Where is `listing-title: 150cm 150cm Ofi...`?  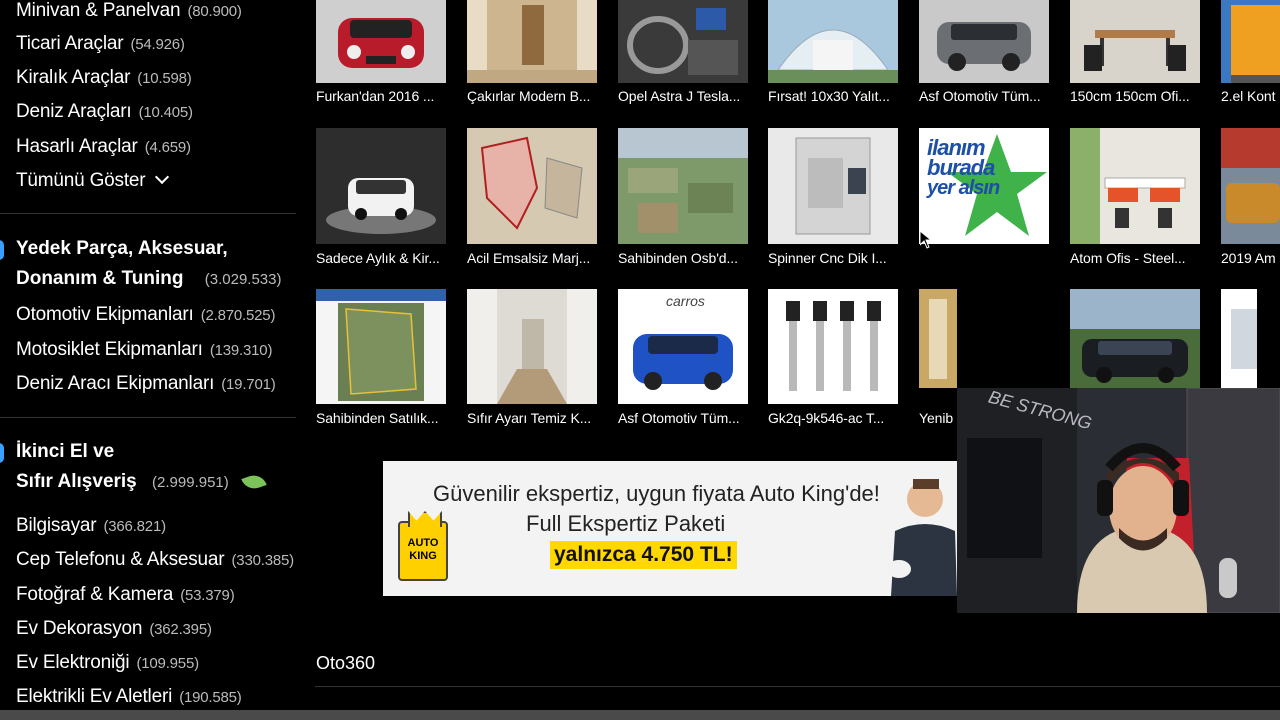 listing-title: 150cm 150cm Ofi... is located at coordinates (1130, 96).